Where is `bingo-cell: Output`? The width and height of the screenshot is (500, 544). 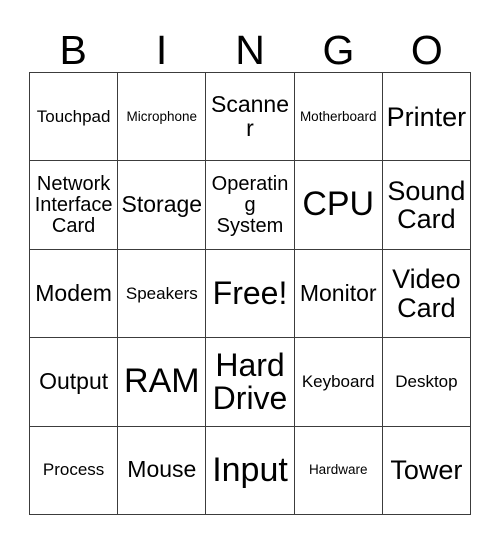
bingo-cell: Output is located at coordinates (74, 382).